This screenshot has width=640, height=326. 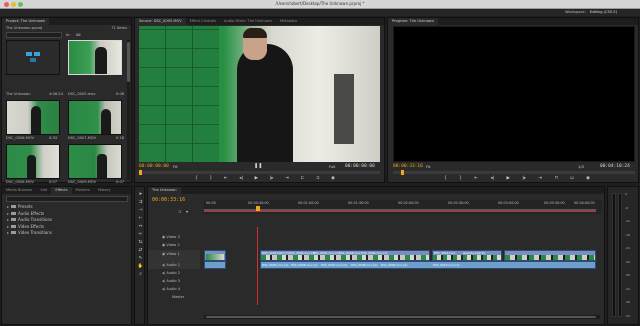 What do you see at coordinates (26, 21) in the screenshot?
I see `tab-project: Project: The Unknown` at bounding box center [26, 21].